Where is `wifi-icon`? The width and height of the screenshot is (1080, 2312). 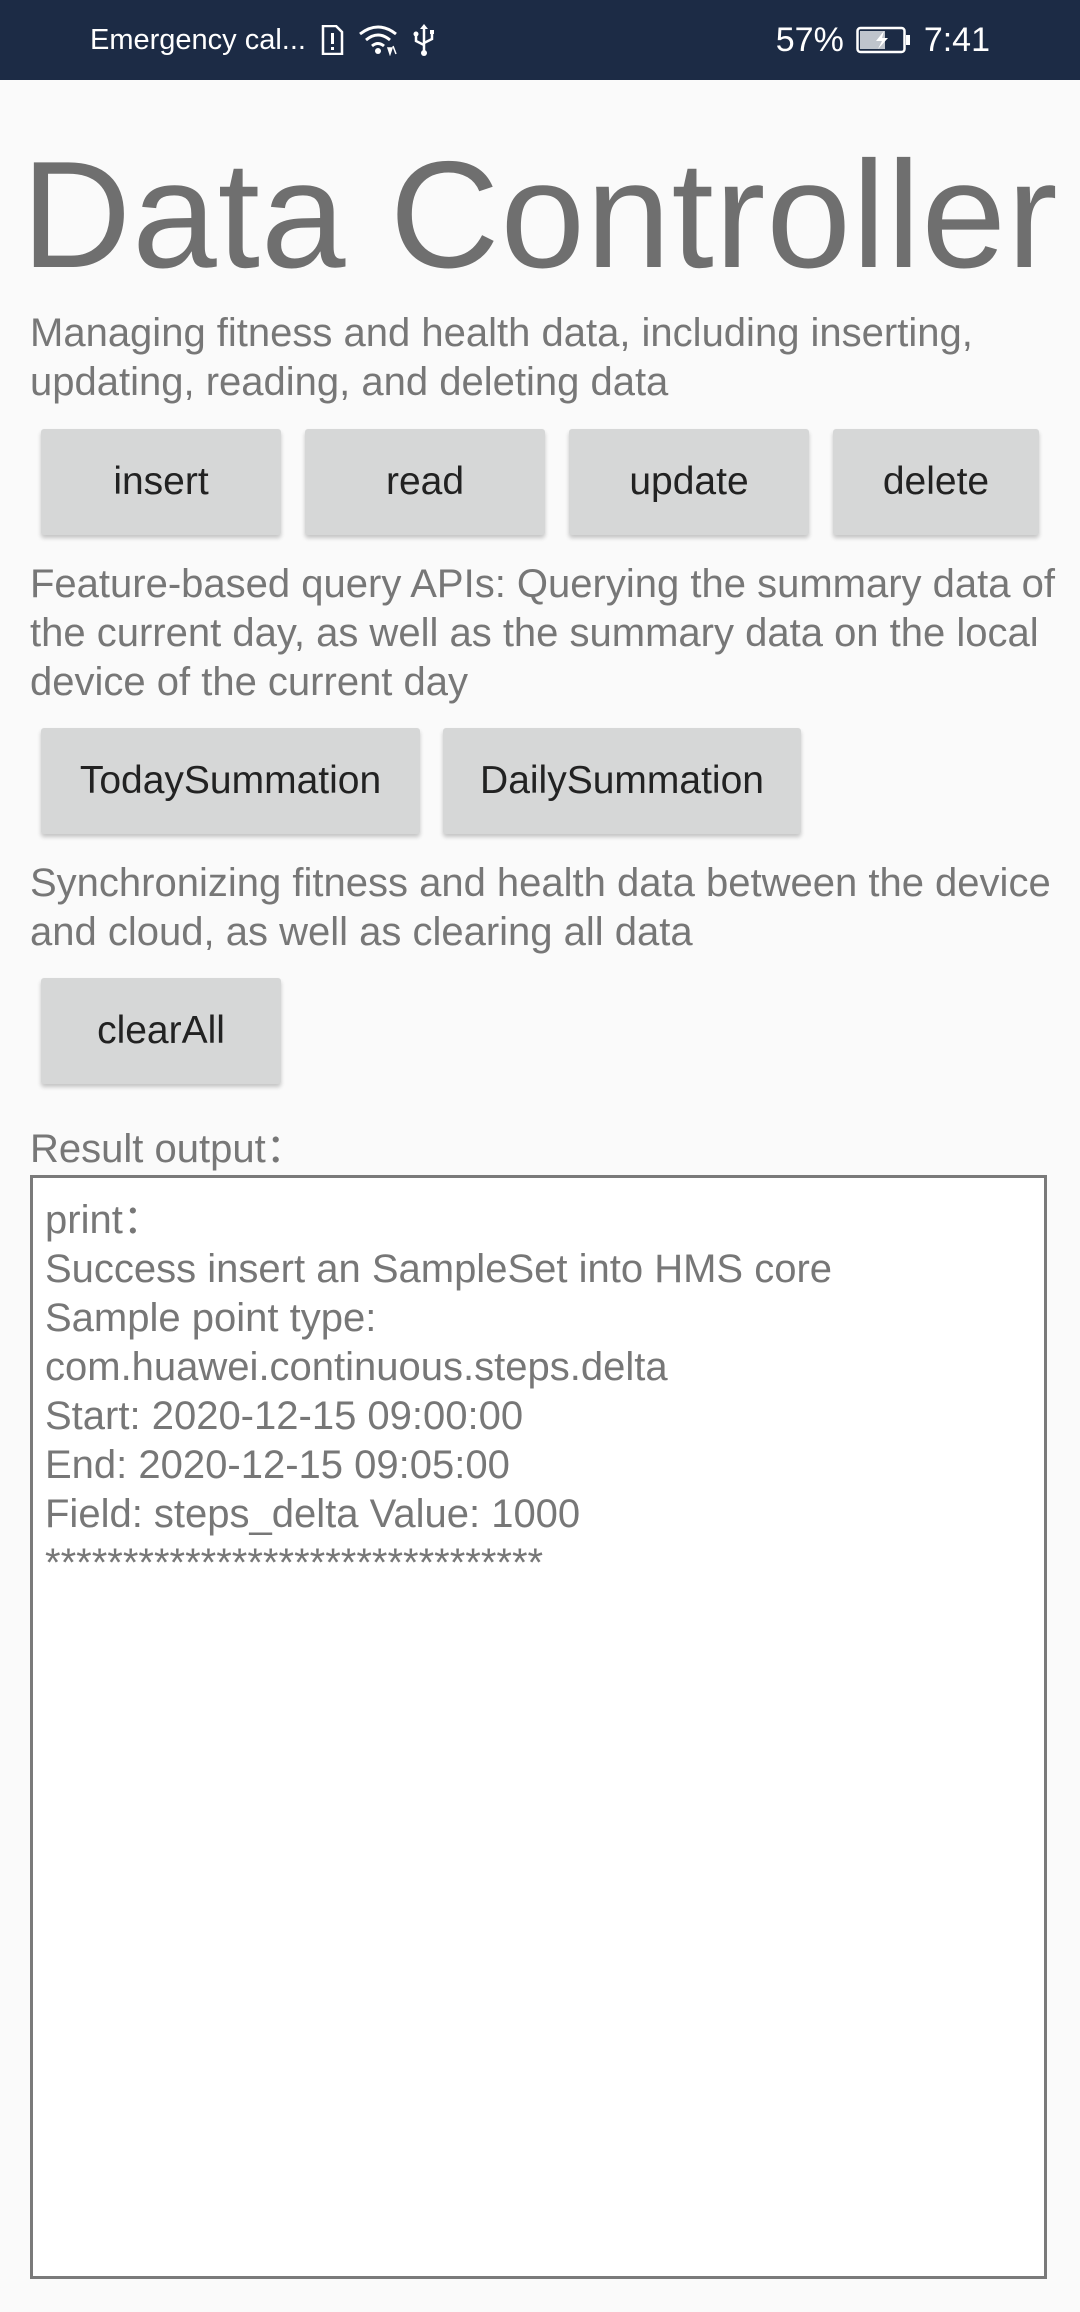 wifi-icon is located at coordinates (378, 40).